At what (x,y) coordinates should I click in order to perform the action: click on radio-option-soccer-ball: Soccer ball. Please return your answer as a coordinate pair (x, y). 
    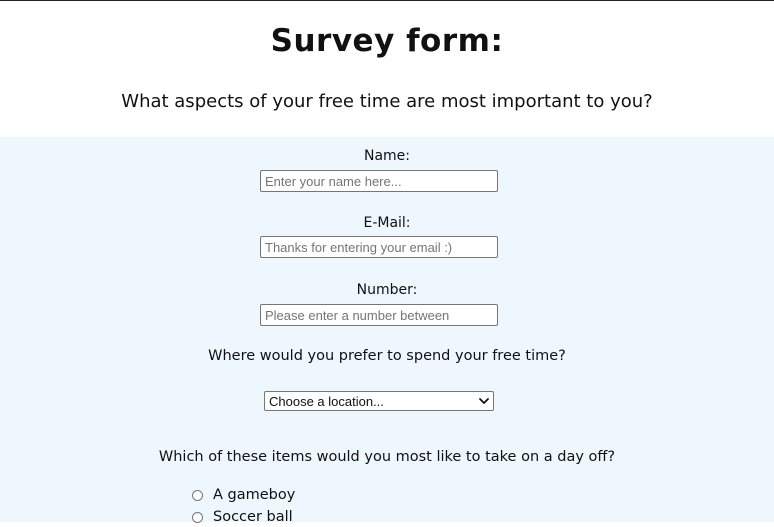
    Looking at the image, I should click on (242, 517).